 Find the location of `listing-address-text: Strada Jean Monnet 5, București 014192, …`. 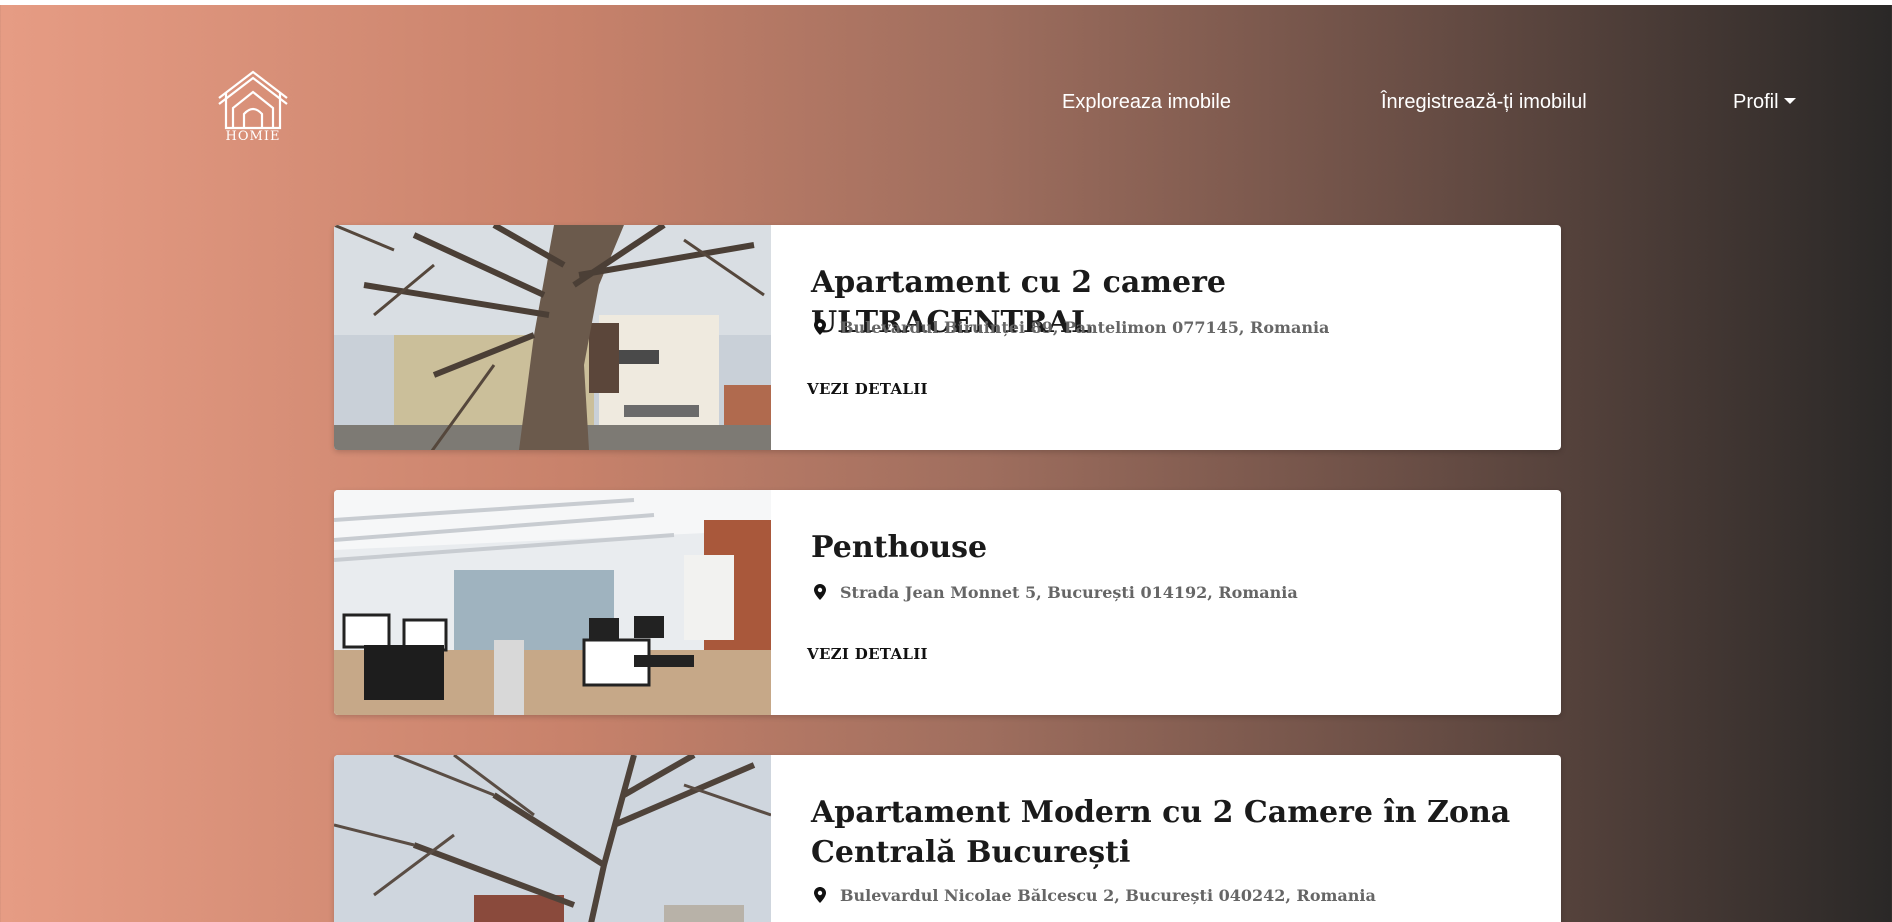

listing-address-text: Strada Jean Monnet 5, București 014192, … is located at coordinates (1069, 592).